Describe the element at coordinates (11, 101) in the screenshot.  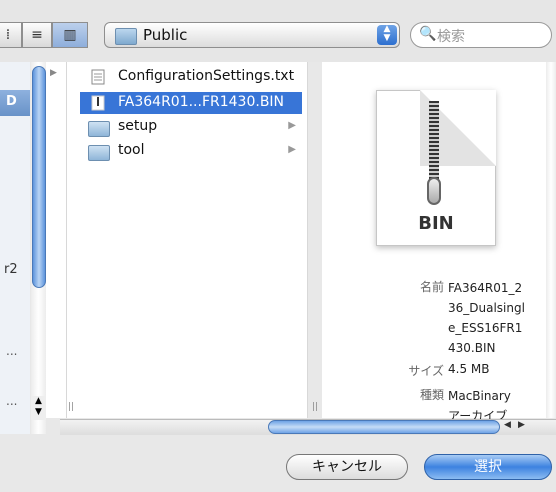
I see `sidebar-label: D` at that location.